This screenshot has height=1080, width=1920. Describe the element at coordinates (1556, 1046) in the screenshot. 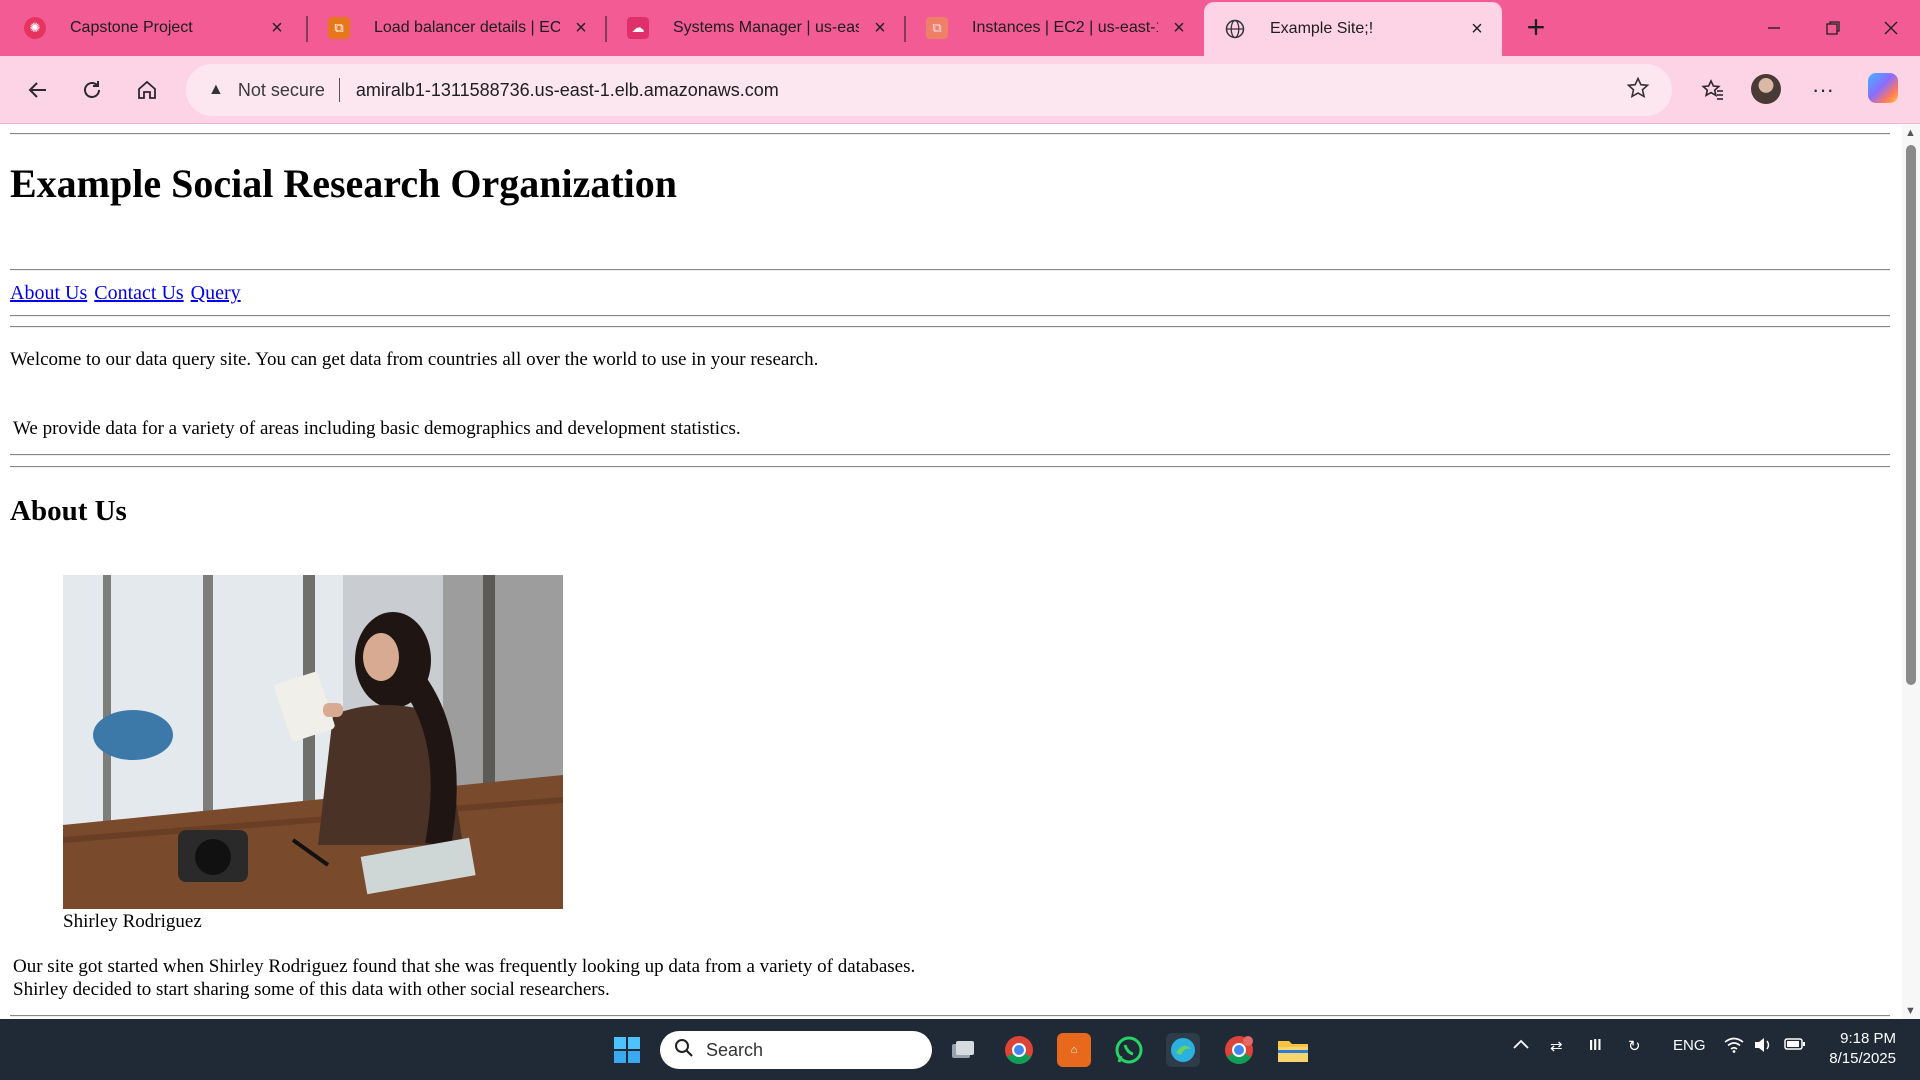

I see `sync-tray-icon: ⇄` at that location.